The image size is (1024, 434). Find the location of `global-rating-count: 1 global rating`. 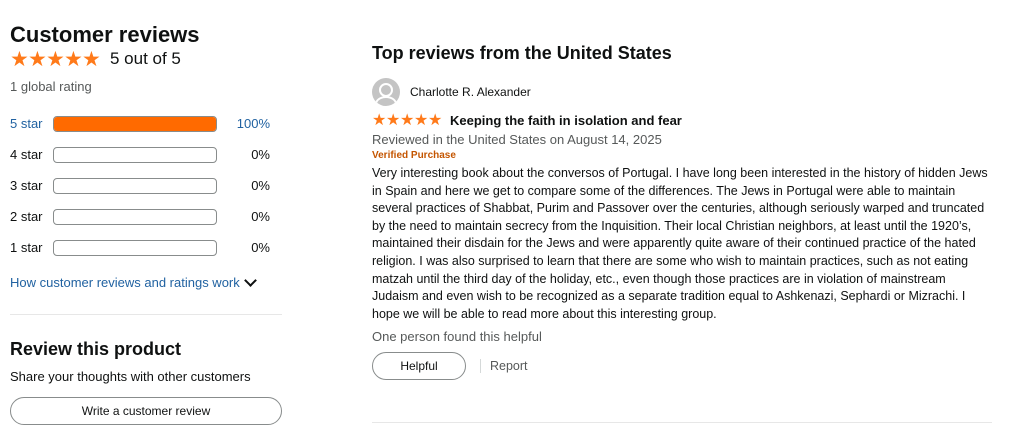

global-rating-count: 1 global rating is located at coordinates (51, 86).